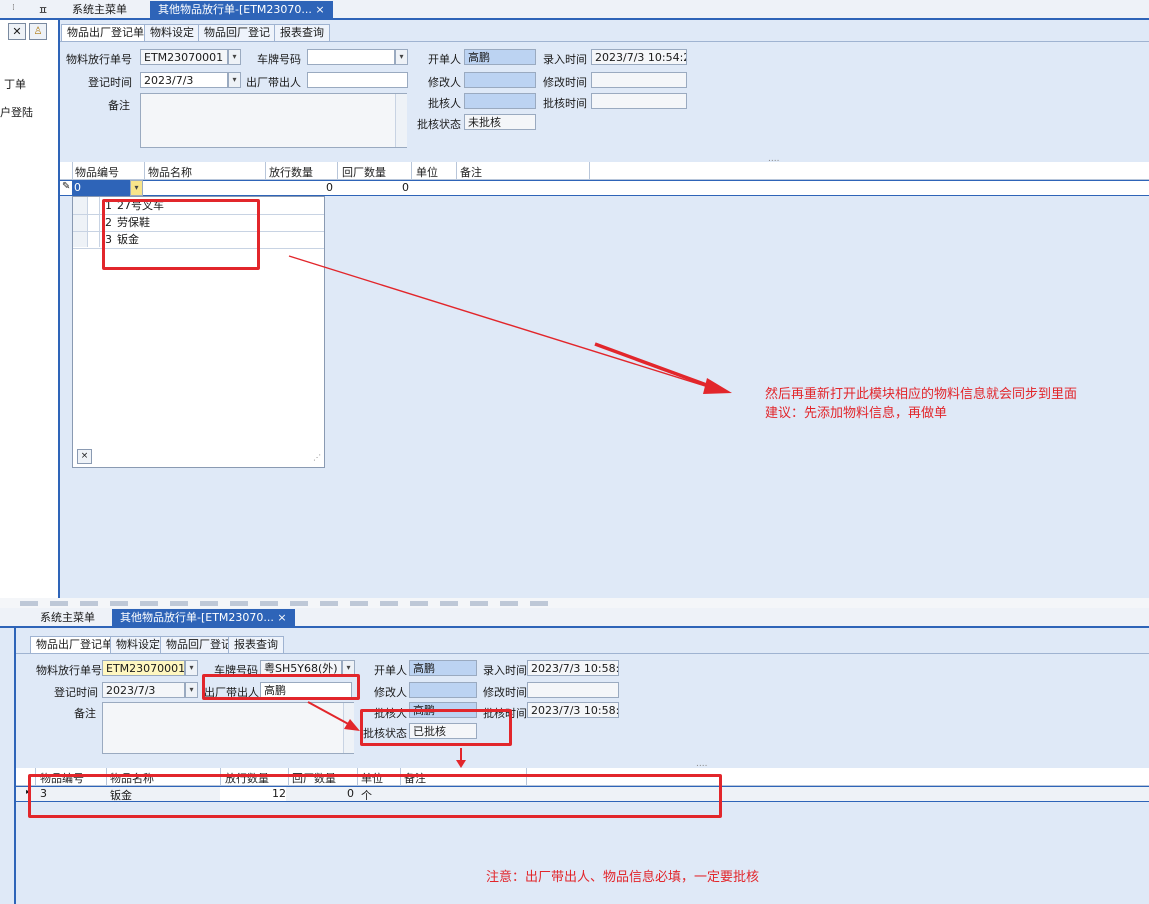 The image size is (1149, 904). I want to click on arrow-annotations, so click(386, 734).